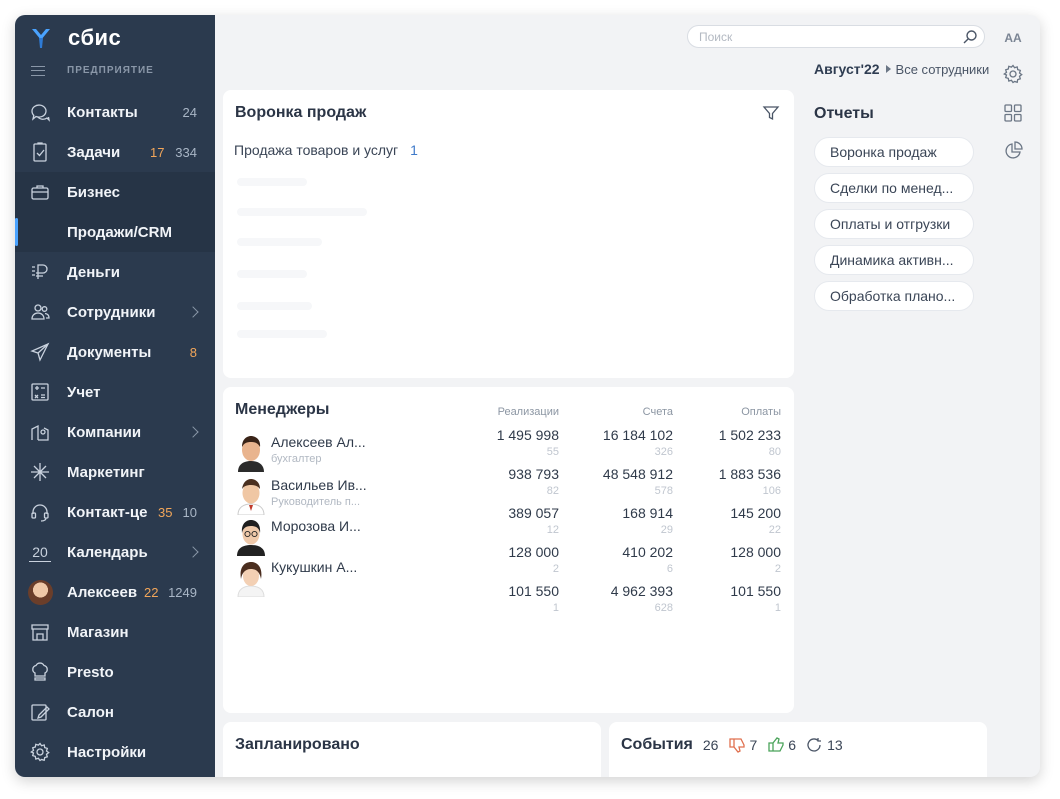 The image size is (1060, 799). I want to click on report-link: Воронка продаж, so click(894, 152).